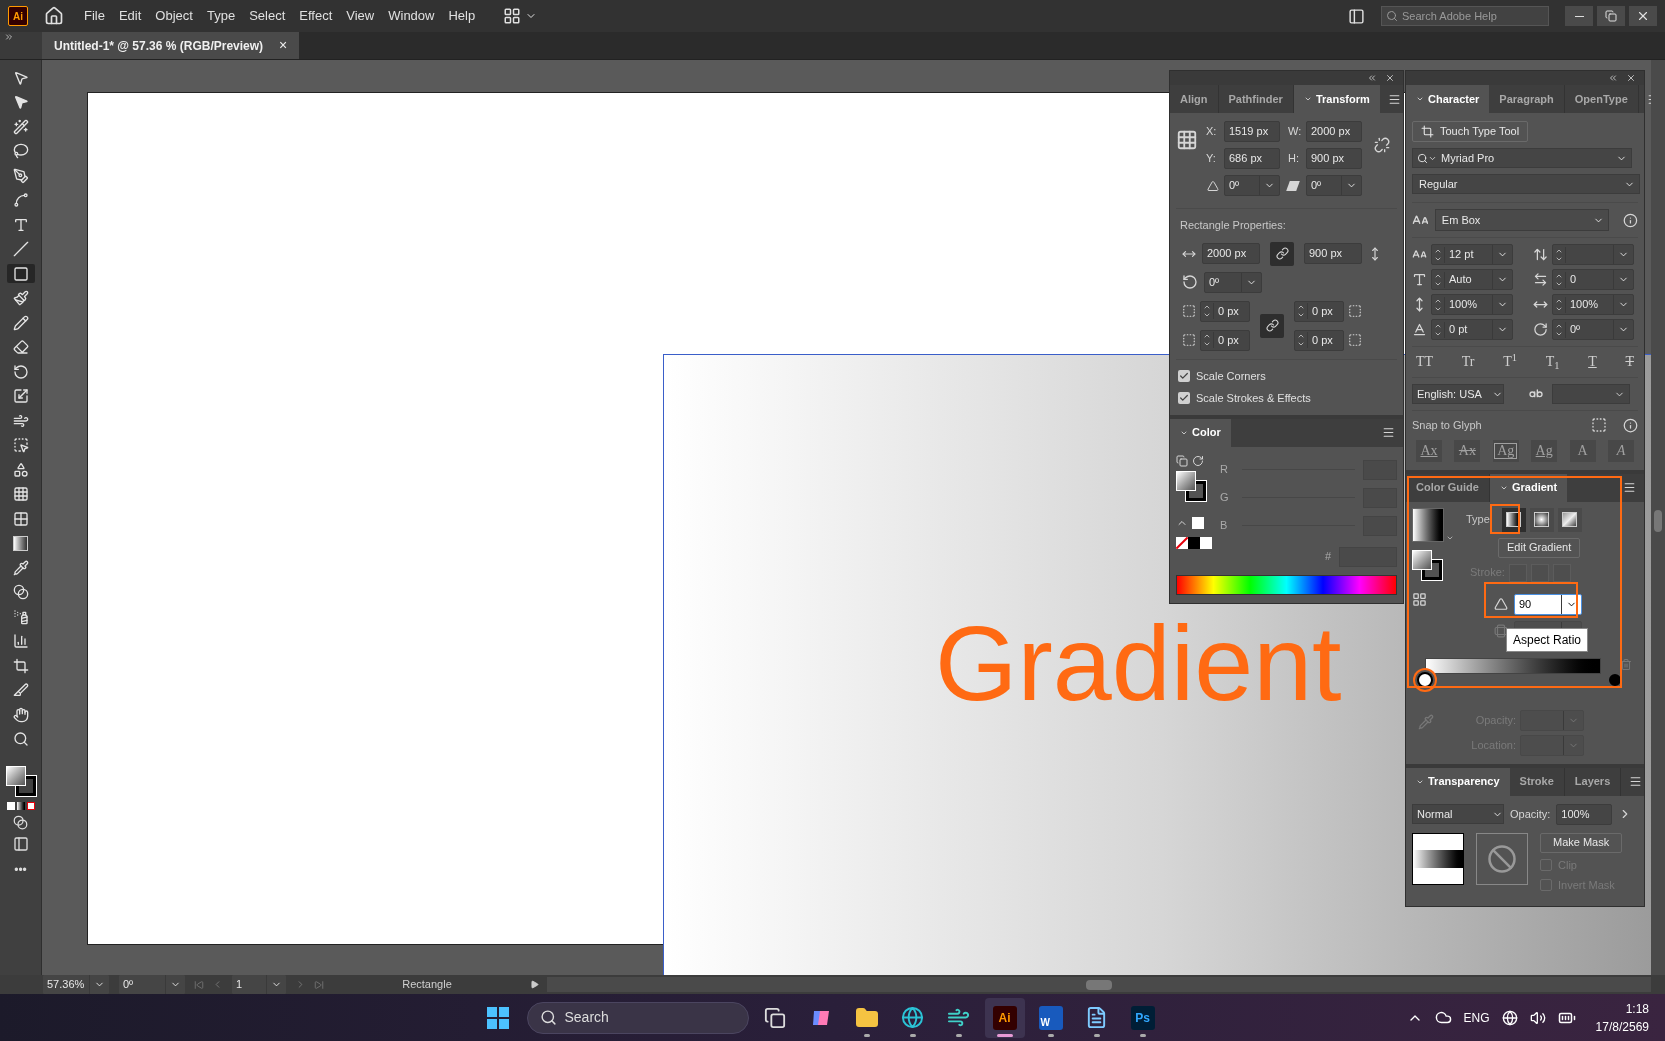 The height and width of the screenshot is (1041, 1665). Describe the element at coordinates (1252, 158) in the screenshot. I see `input-field: 686 px` at that location.